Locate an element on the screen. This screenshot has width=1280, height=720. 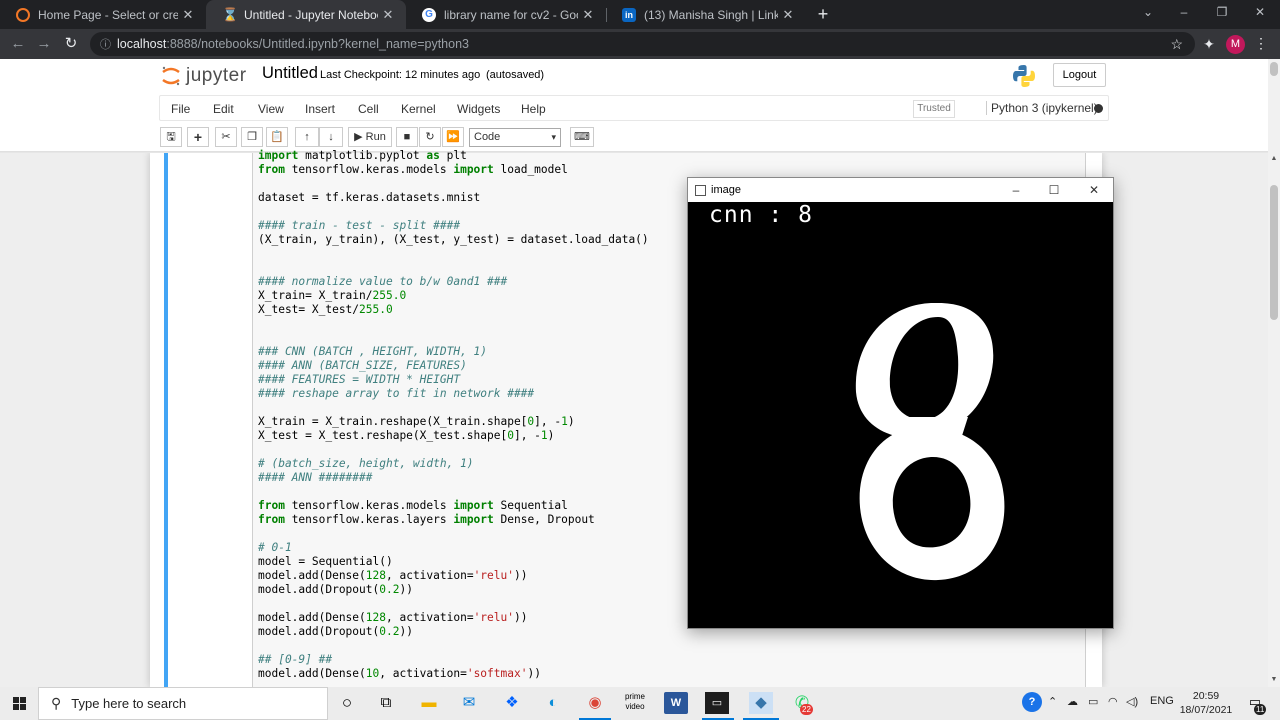
scroll-down-arrow-icon: ▼ is located at coordinates (1274, 679).